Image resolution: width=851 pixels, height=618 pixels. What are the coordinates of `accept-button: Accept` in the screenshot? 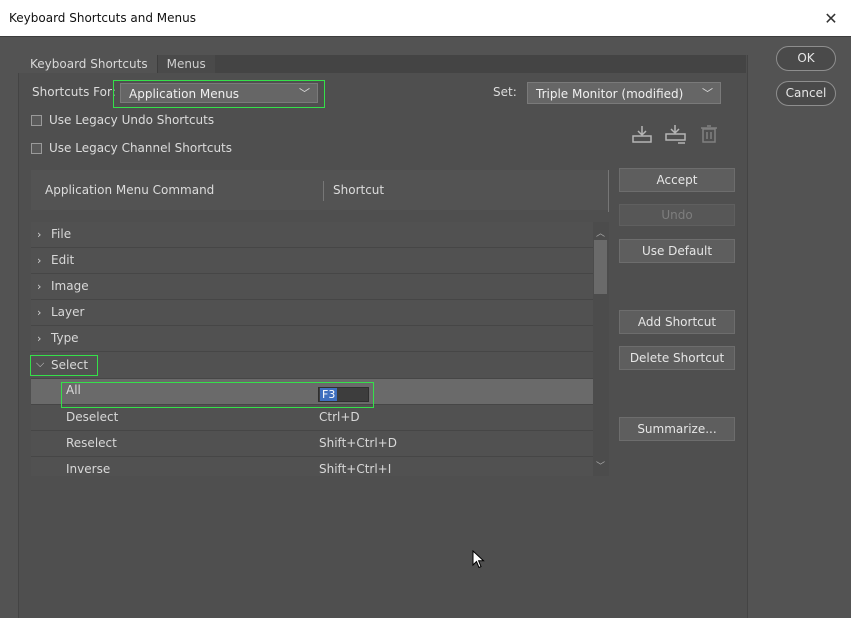 It's located at (677, 180).